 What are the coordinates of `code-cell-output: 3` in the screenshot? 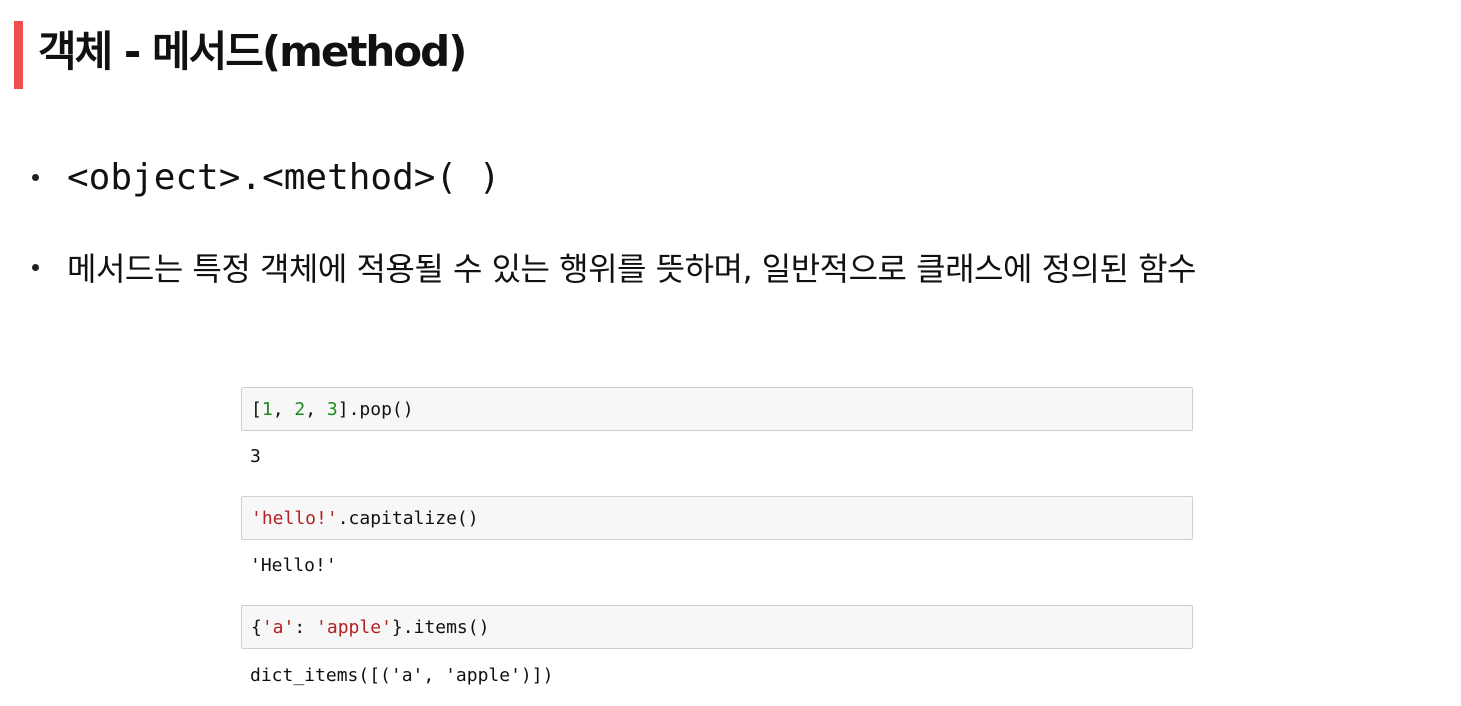 It's located at (255, 456).